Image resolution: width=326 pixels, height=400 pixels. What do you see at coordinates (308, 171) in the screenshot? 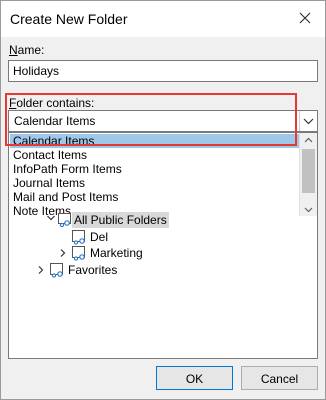
I see `scrollbar-thumb` at bounding box center [308, 171].